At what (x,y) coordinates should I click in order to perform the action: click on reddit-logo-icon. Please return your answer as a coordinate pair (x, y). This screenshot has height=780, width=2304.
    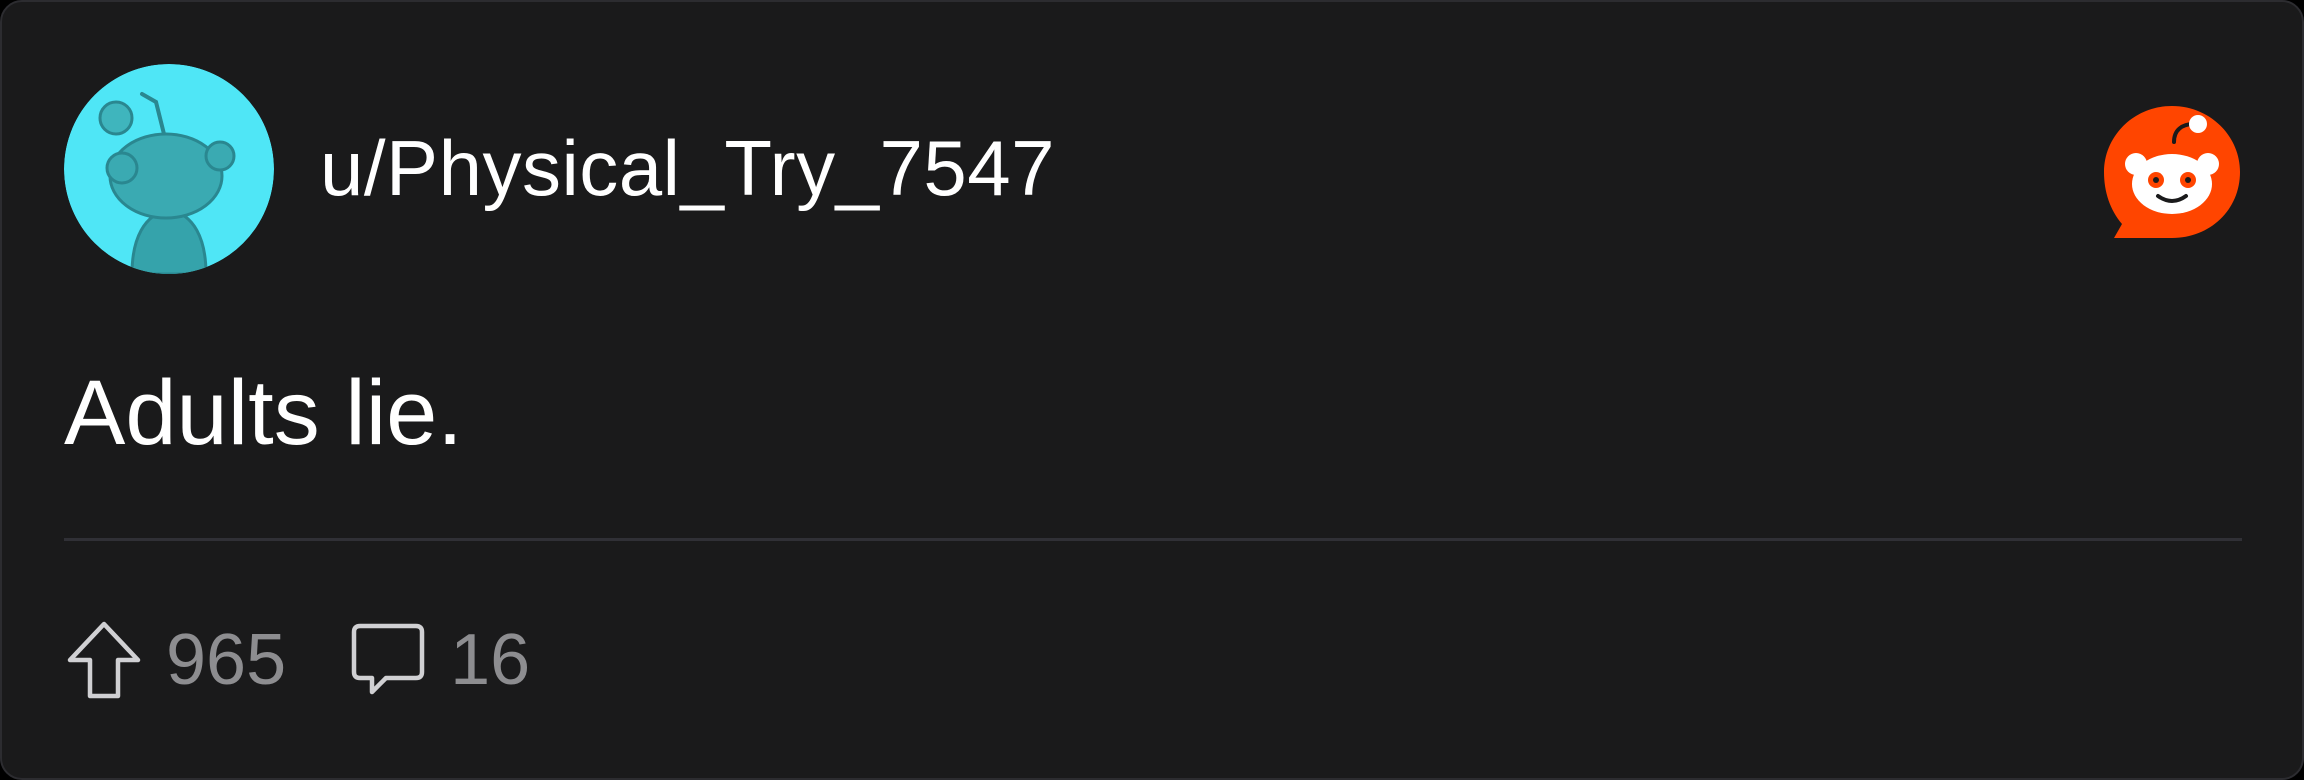
    Looking at the image, I should click on (2172, 172).